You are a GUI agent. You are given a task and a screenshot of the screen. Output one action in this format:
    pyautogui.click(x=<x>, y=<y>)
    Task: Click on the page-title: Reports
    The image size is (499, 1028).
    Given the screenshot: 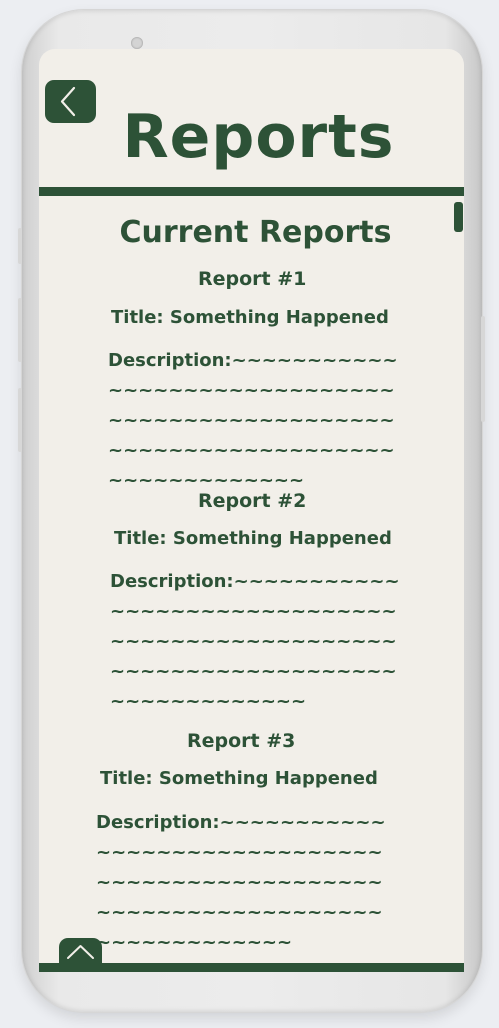 What is the action you would take?
    pyautogui.click(x=258, y=137)
    